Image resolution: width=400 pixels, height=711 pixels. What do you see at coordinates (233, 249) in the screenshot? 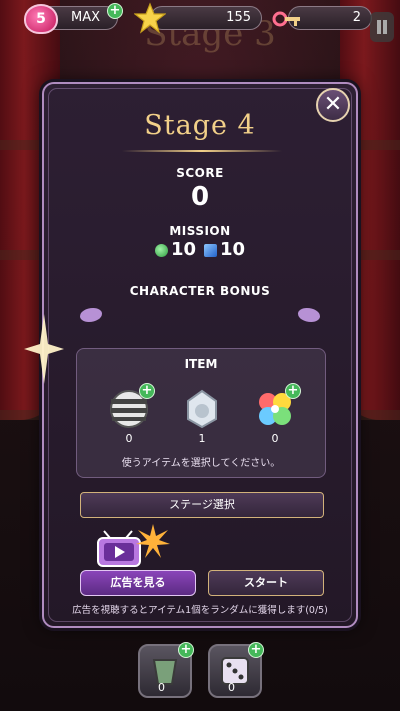
I see `mission-blue-count: 10` at bounding box center [233, 249].